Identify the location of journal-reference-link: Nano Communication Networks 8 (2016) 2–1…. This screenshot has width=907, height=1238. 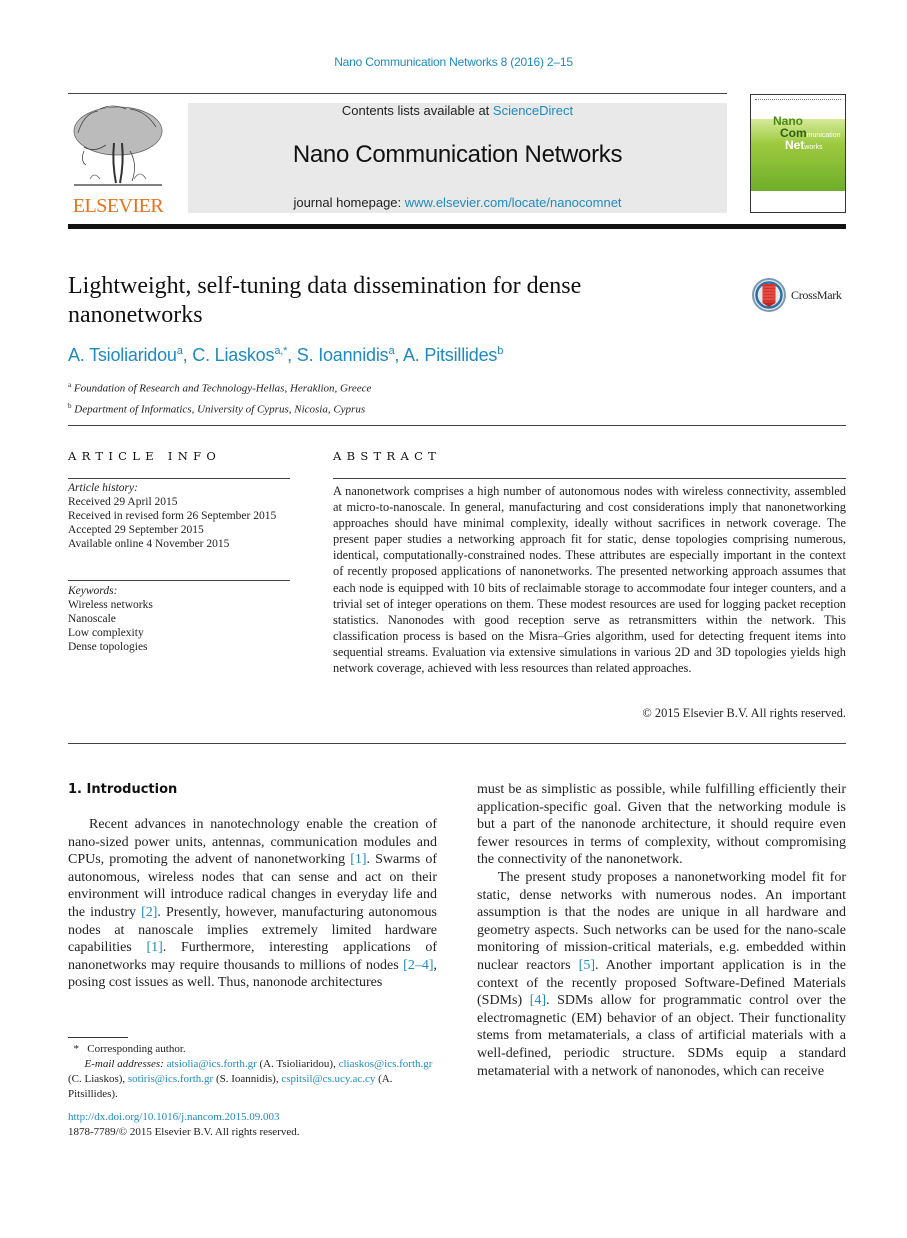
(453, 62).